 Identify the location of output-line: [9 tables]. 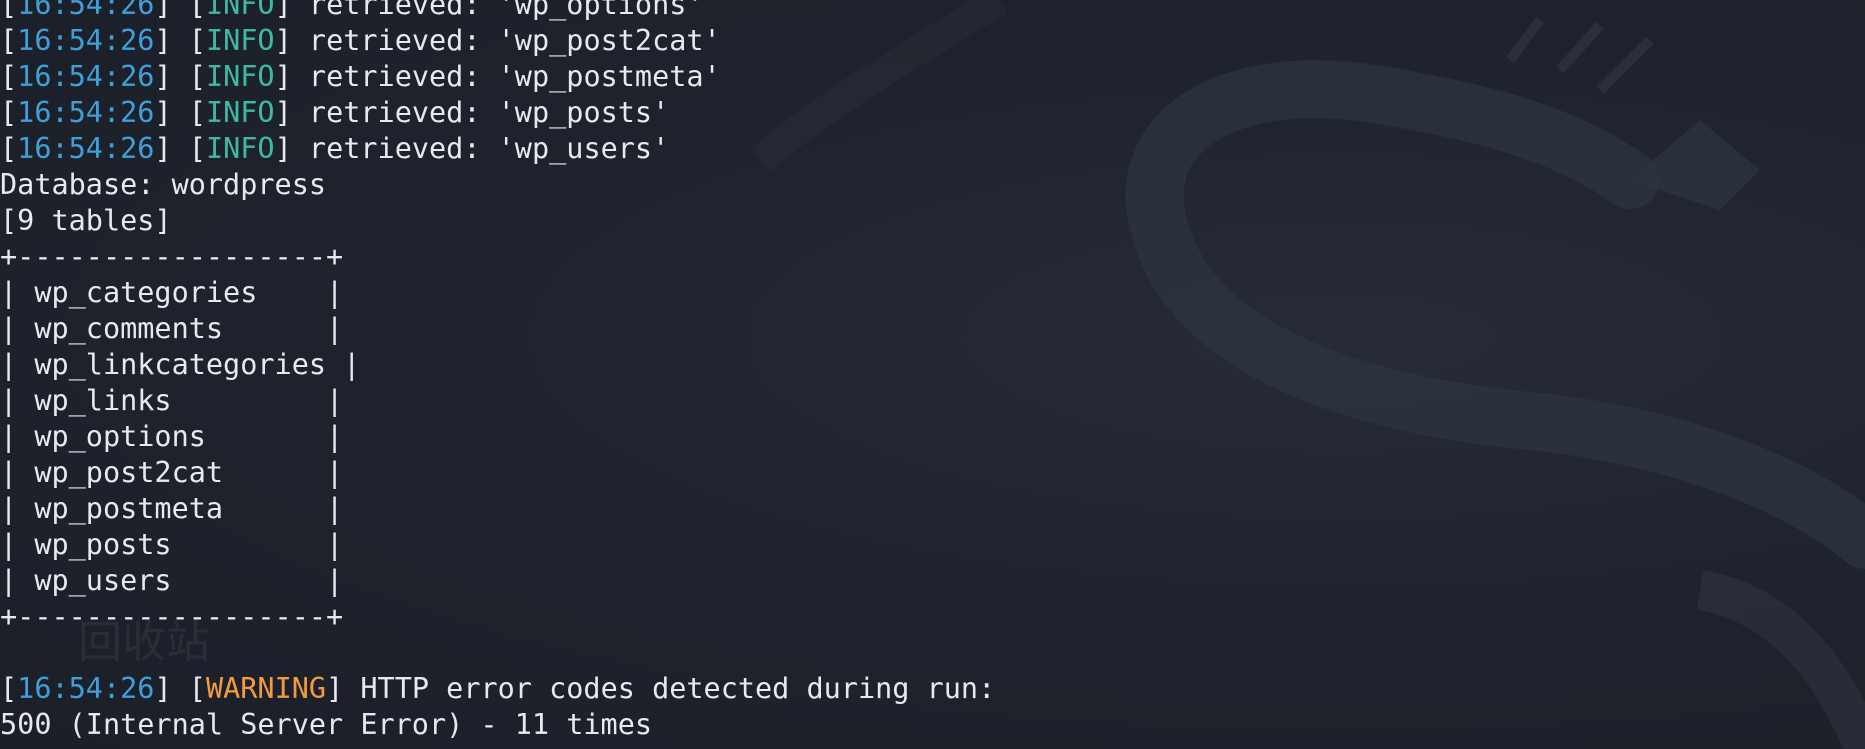
(86, 220).